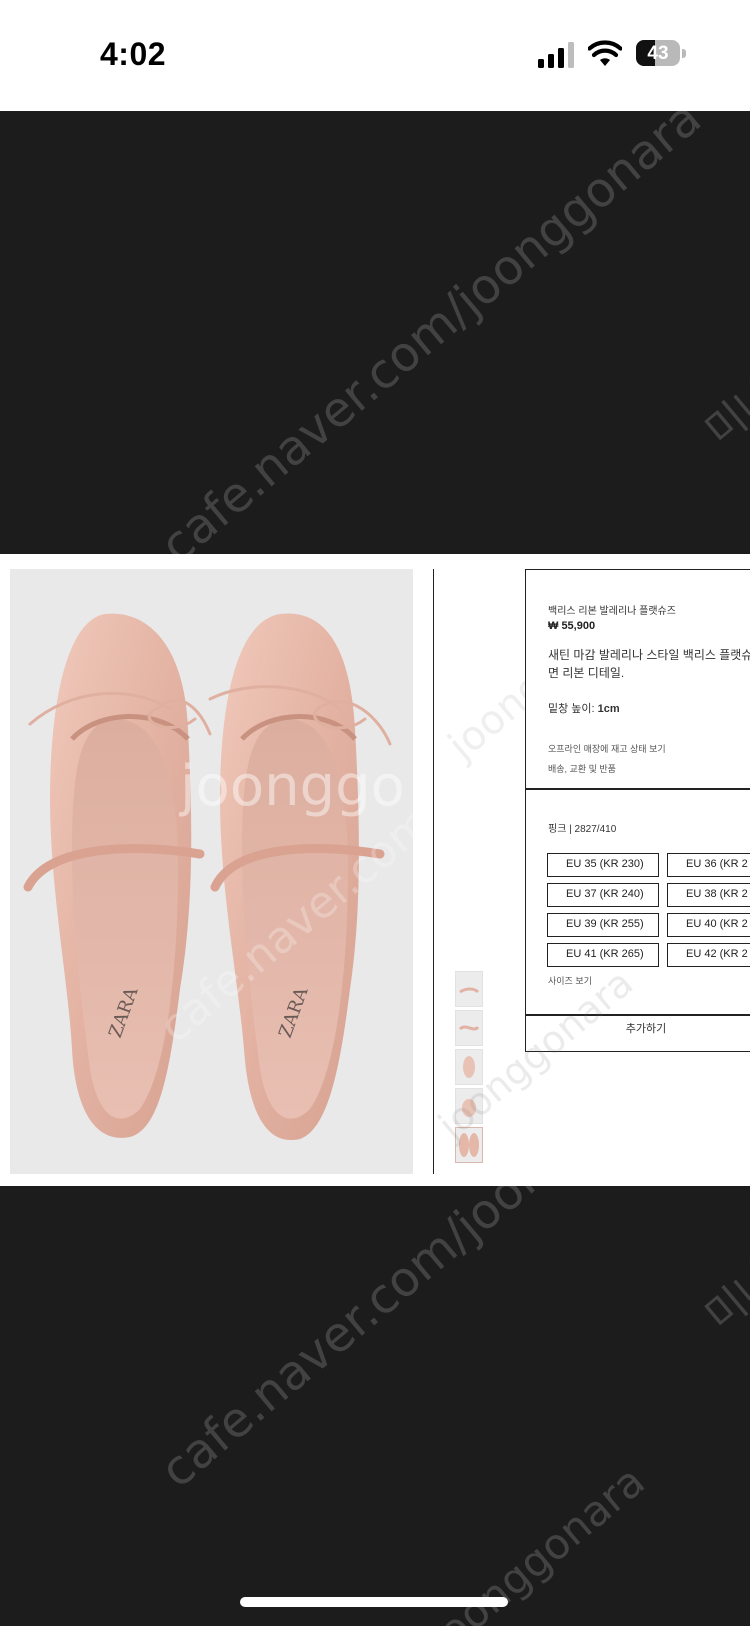  What do you see at coordinates (605, 53) in the screenshot?
I see `wifi-icon` at bounding box center [605, 53].